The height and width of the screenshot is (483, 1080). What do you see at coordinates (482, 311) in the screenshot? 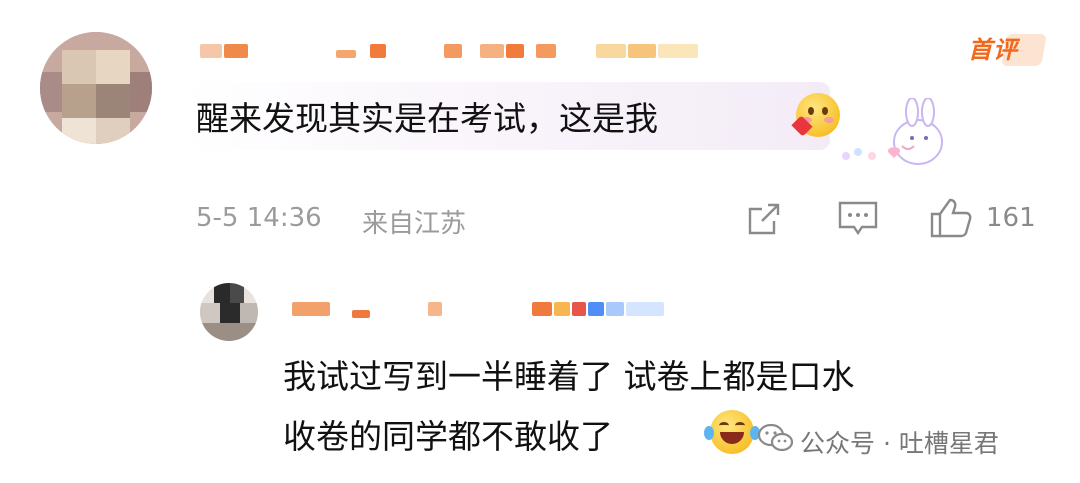
I see `reply-username-censored` at bounding box center [482, 311].